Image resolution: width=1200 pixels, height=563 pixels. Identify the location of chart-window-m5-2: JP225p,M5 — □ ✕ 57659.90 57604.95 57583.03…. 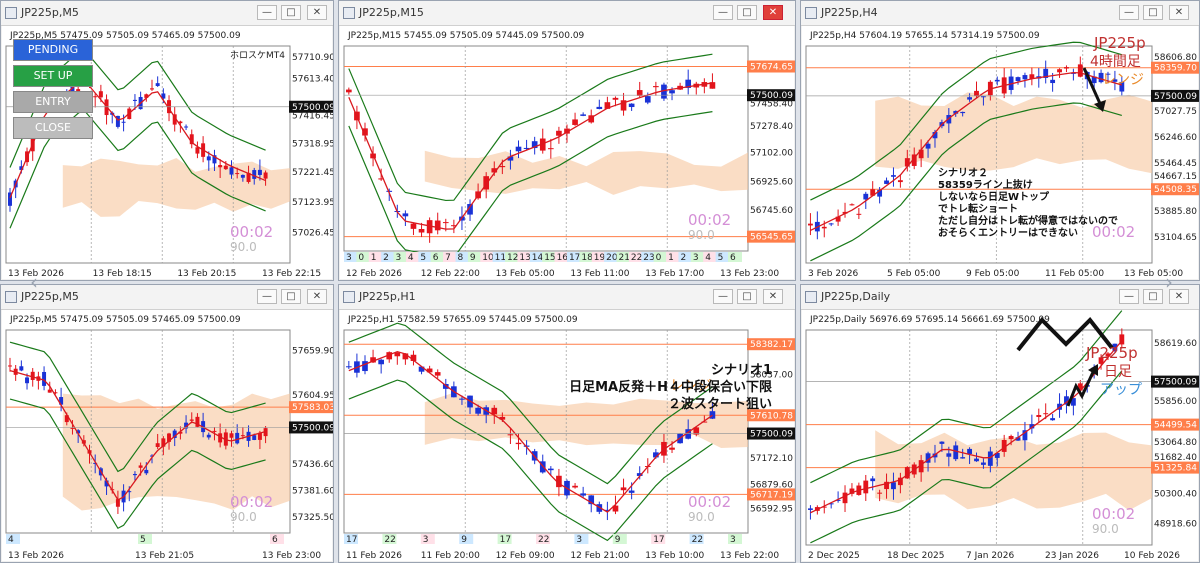
(167, 423).